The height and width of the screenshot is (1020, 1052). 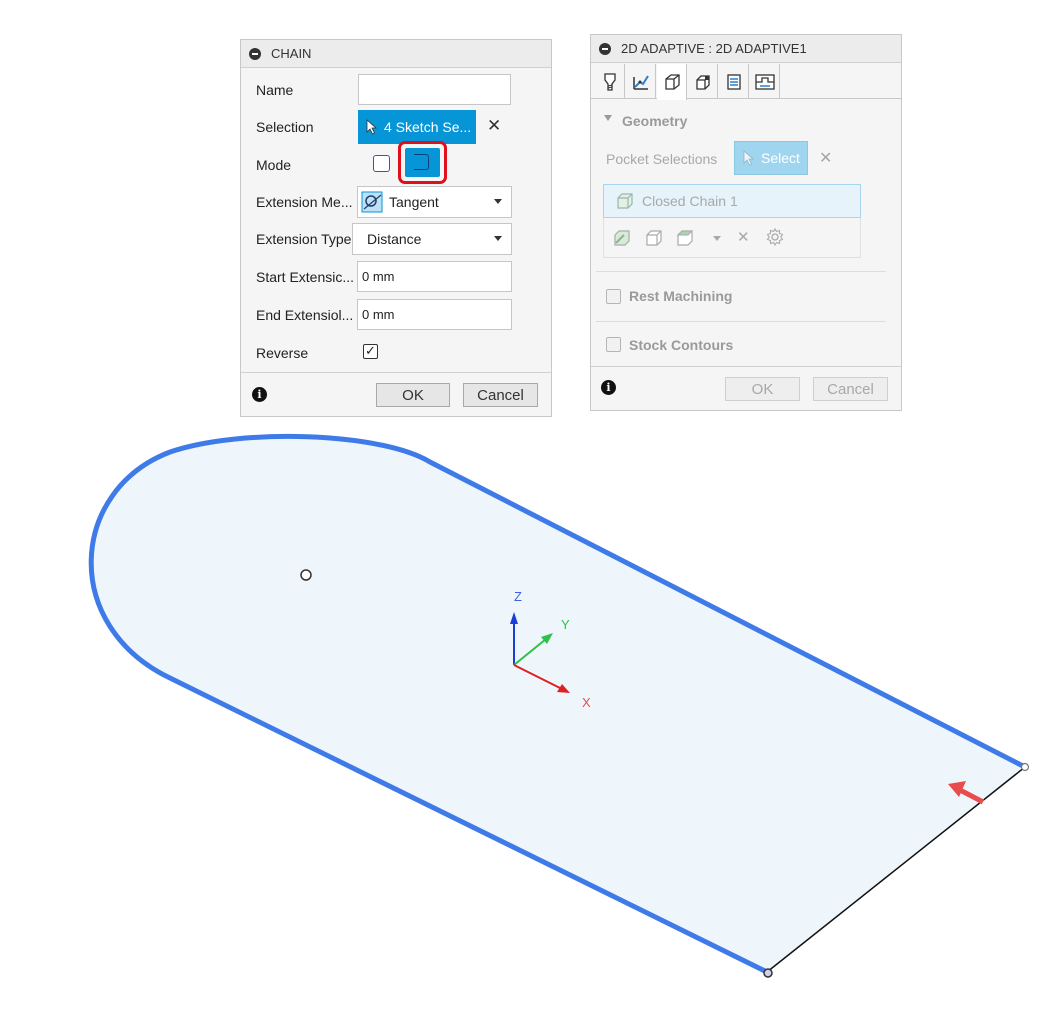 What do you see at coordinates (768, 973) in the screenshot?
I see `chain-start-point` at bounding box center [768, 973].